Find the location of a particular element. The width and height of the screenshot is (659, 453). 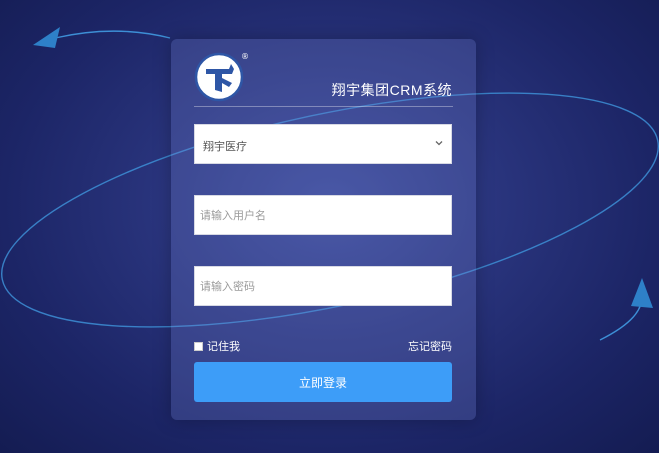

forgot-password-link: 忘记密码 is located at coordinates (430, 346).